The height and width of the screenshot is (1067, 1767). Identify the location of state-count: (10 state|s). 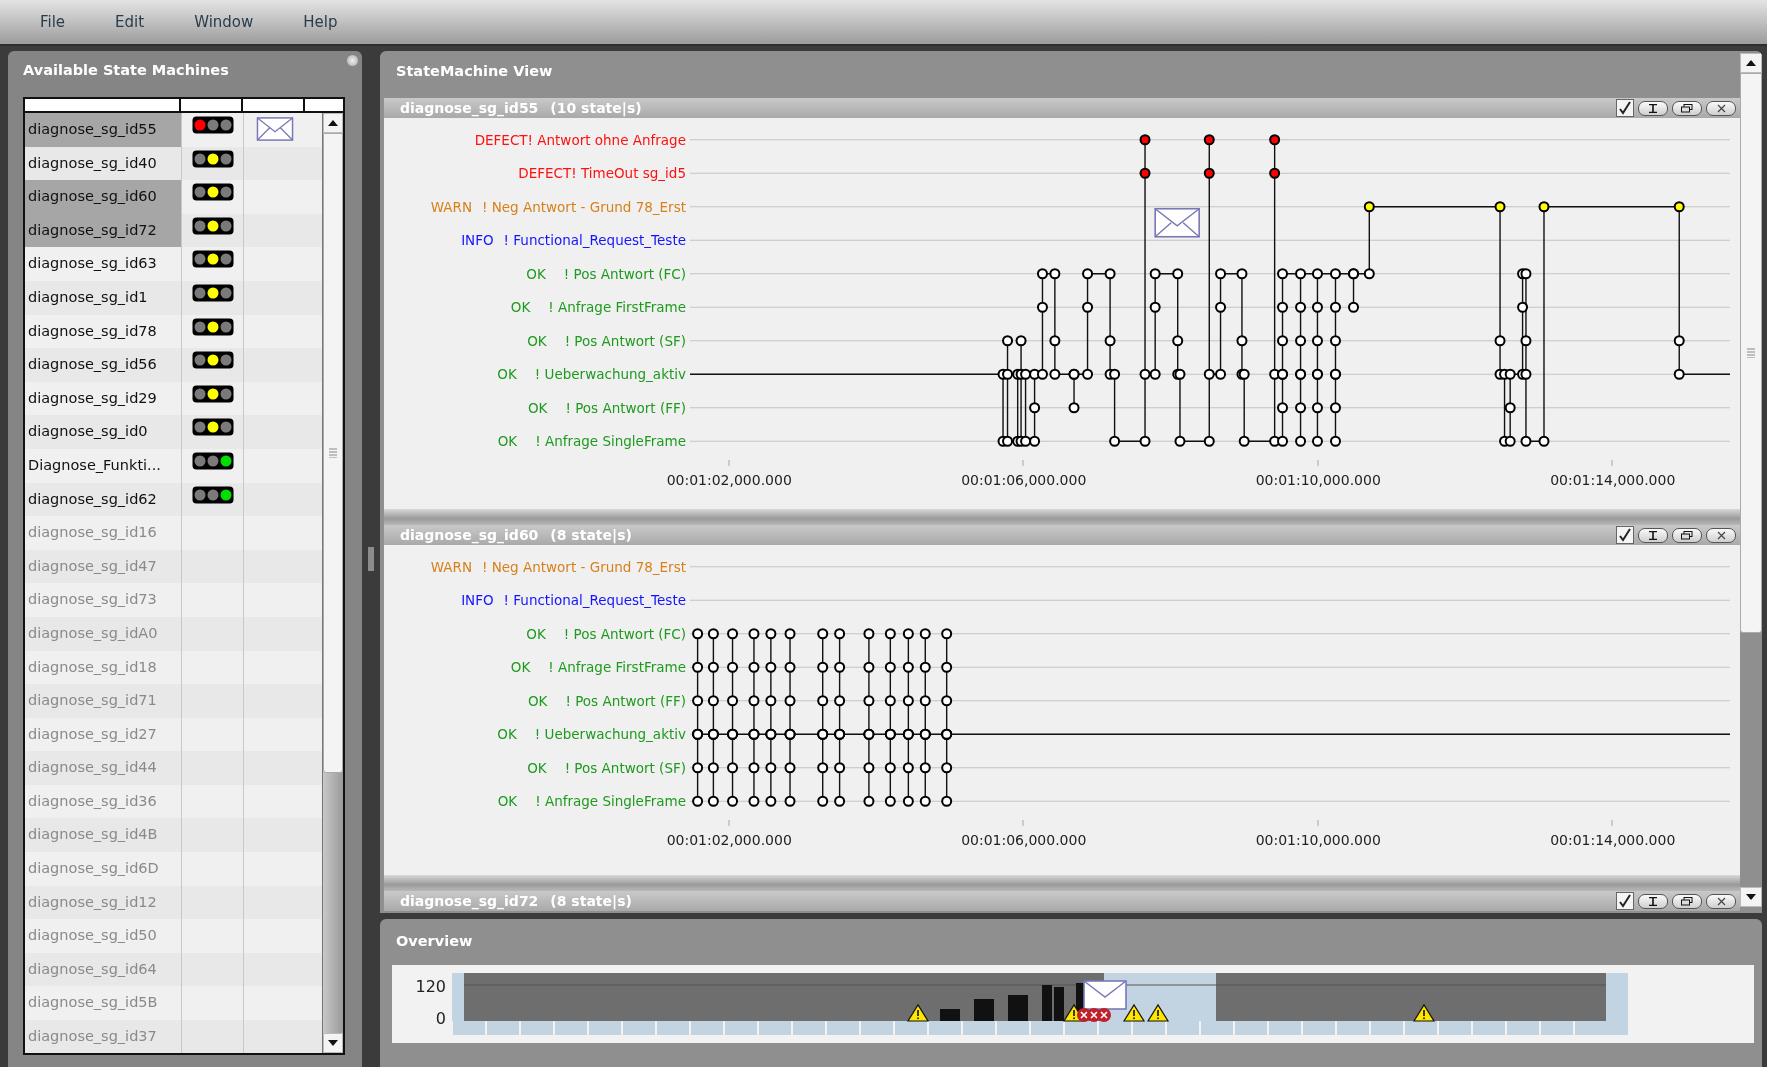
(596, 108).